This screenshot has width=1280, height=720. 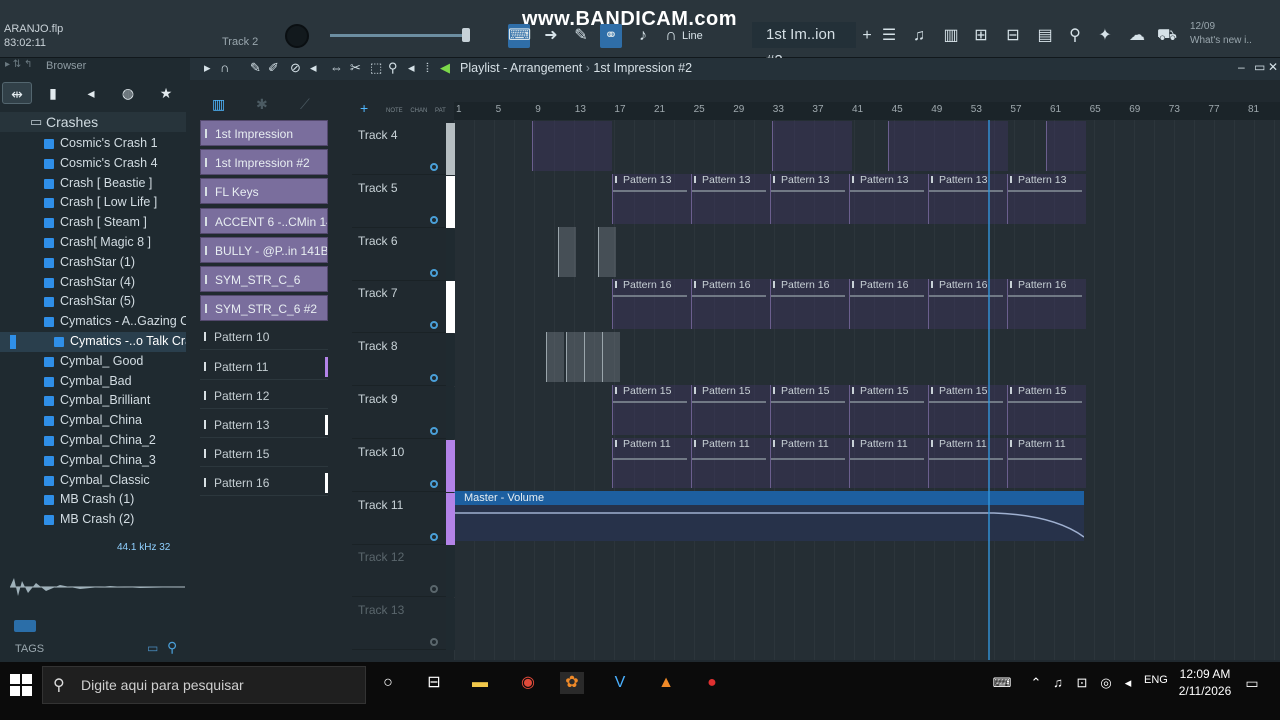 I want to click on playlist-icon: ☰, so click(x=889, y=36).